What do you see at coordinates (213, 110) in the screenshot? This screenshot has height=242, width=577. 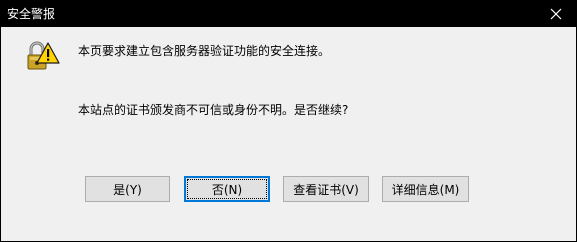 I see `message-line-2: 本站点的证书颁发商不可信或身份不明。是否继续?` at bounding box center [213, 110].